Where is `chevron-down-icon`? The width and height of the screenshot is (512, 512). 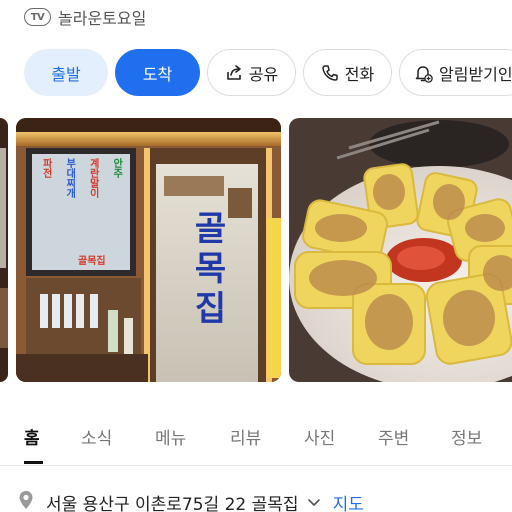 chevron-down-icon is located at coordinates (314, 502).